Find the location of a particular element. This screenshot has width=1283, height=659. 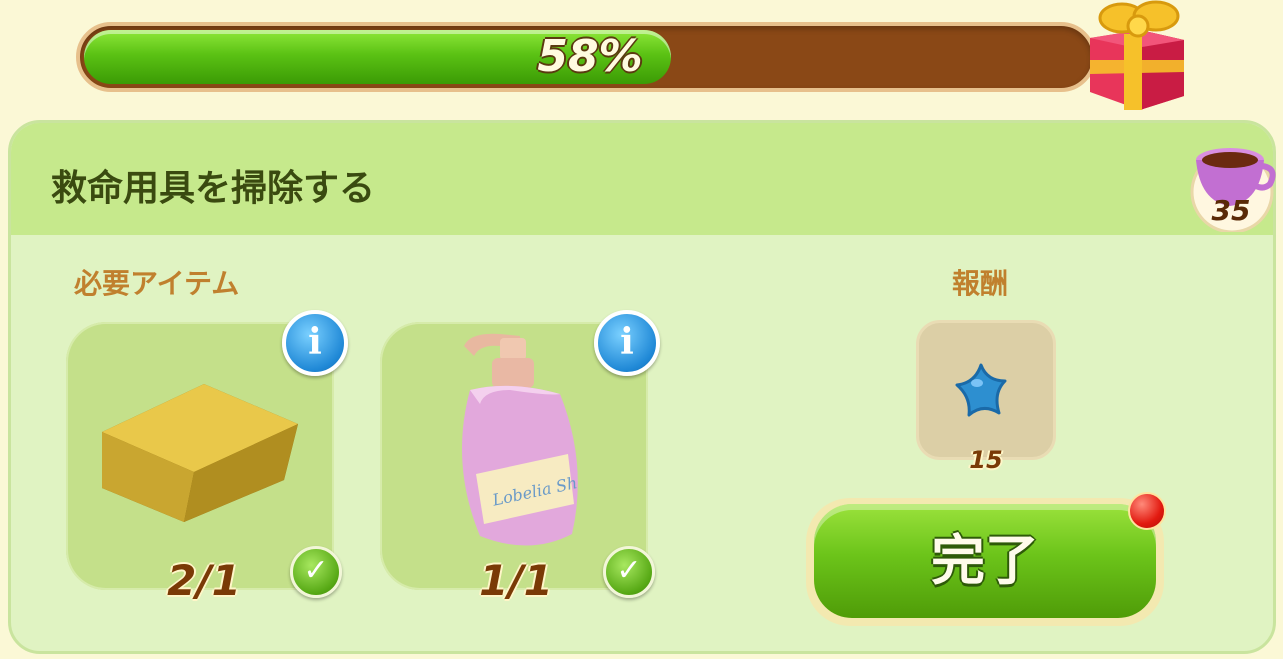

teacup-count: 35 is located at coordinates (1231, 210).